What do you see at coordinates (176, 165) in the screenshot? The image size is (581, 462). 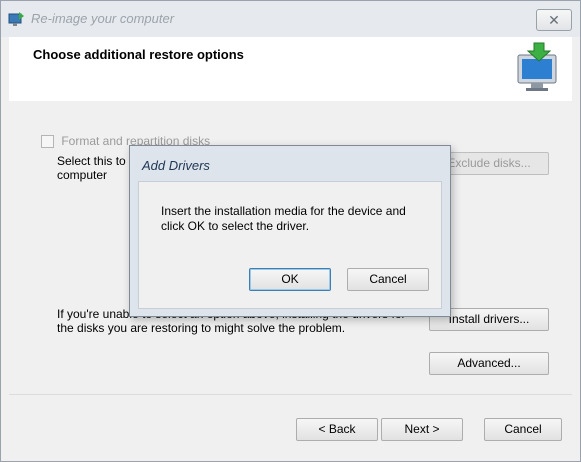 I see `dialog-title: Add Drivers` at bounding box center [176, 165].